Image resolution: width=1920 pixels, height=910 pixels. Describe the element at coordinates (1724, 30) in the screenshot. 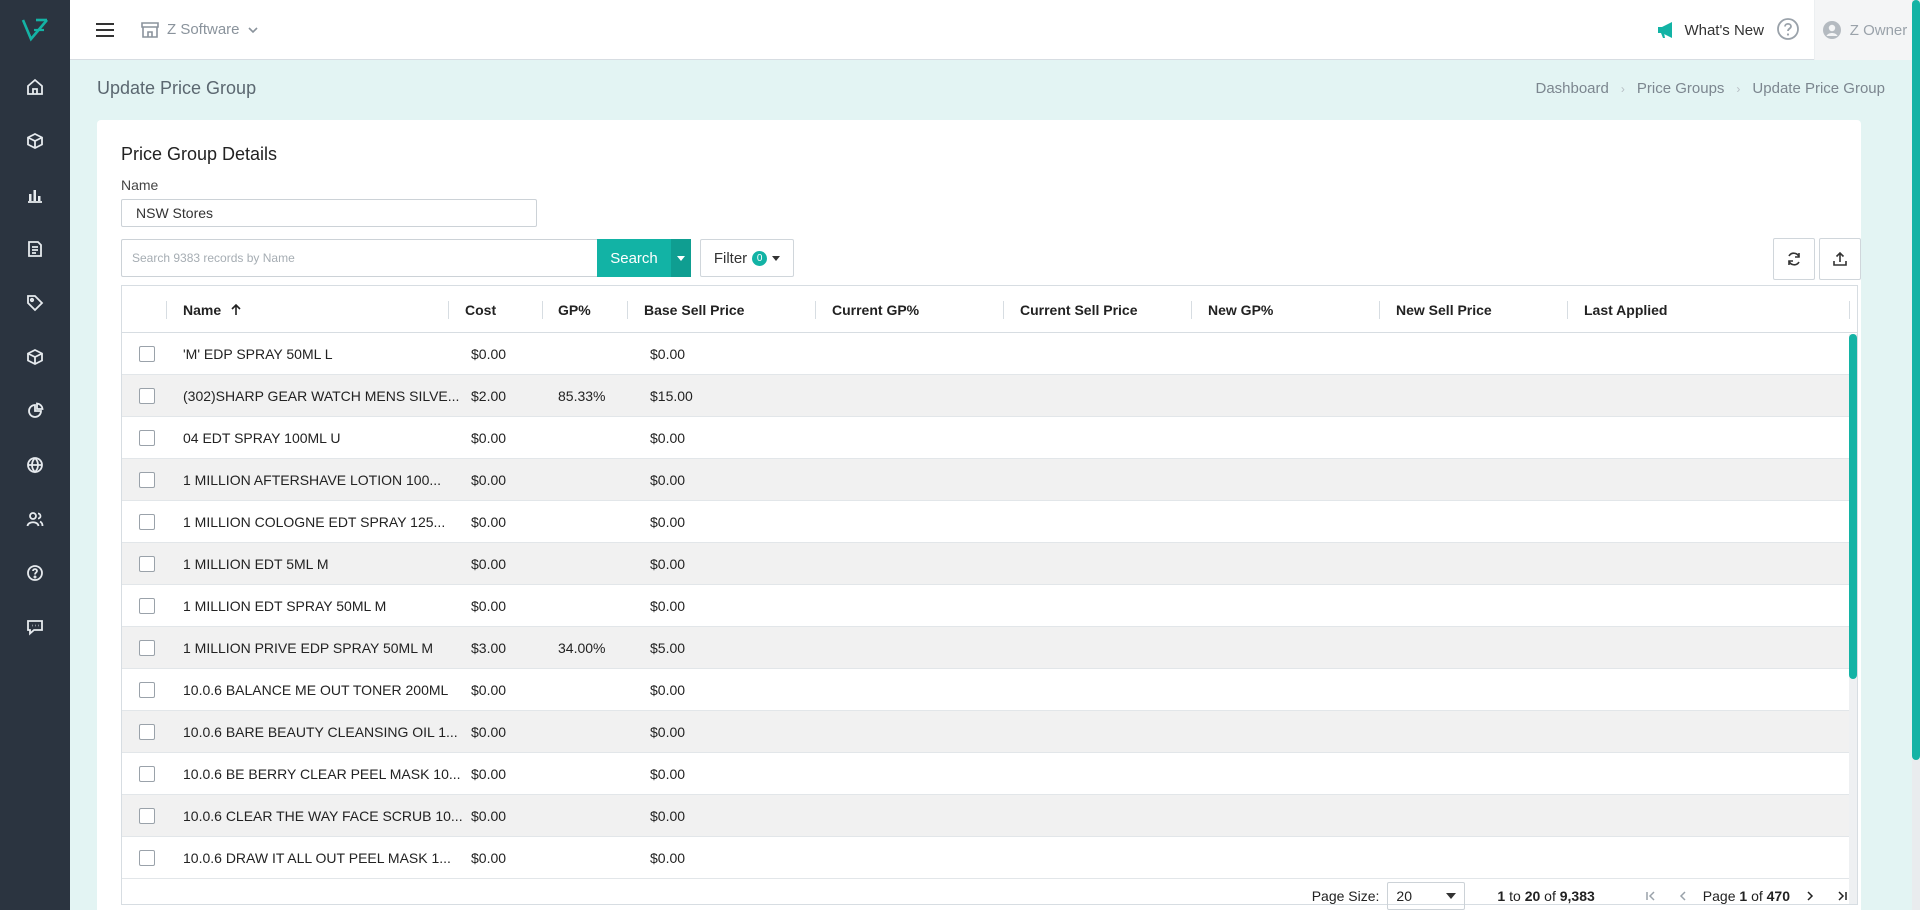

I see `whats-new-label: What's New` at that location.